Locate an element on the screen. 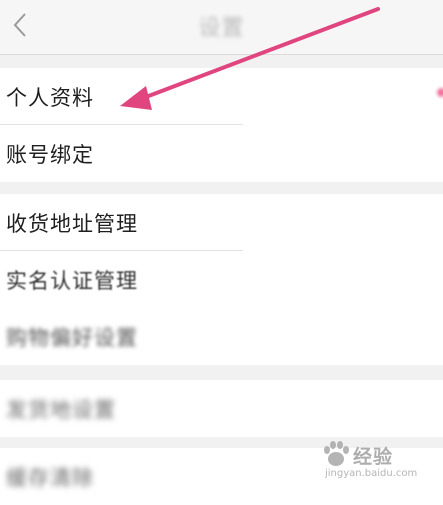 The image size is (443, 505). settings-item-label: 账号绑定 is located at coordinates (50, 154).